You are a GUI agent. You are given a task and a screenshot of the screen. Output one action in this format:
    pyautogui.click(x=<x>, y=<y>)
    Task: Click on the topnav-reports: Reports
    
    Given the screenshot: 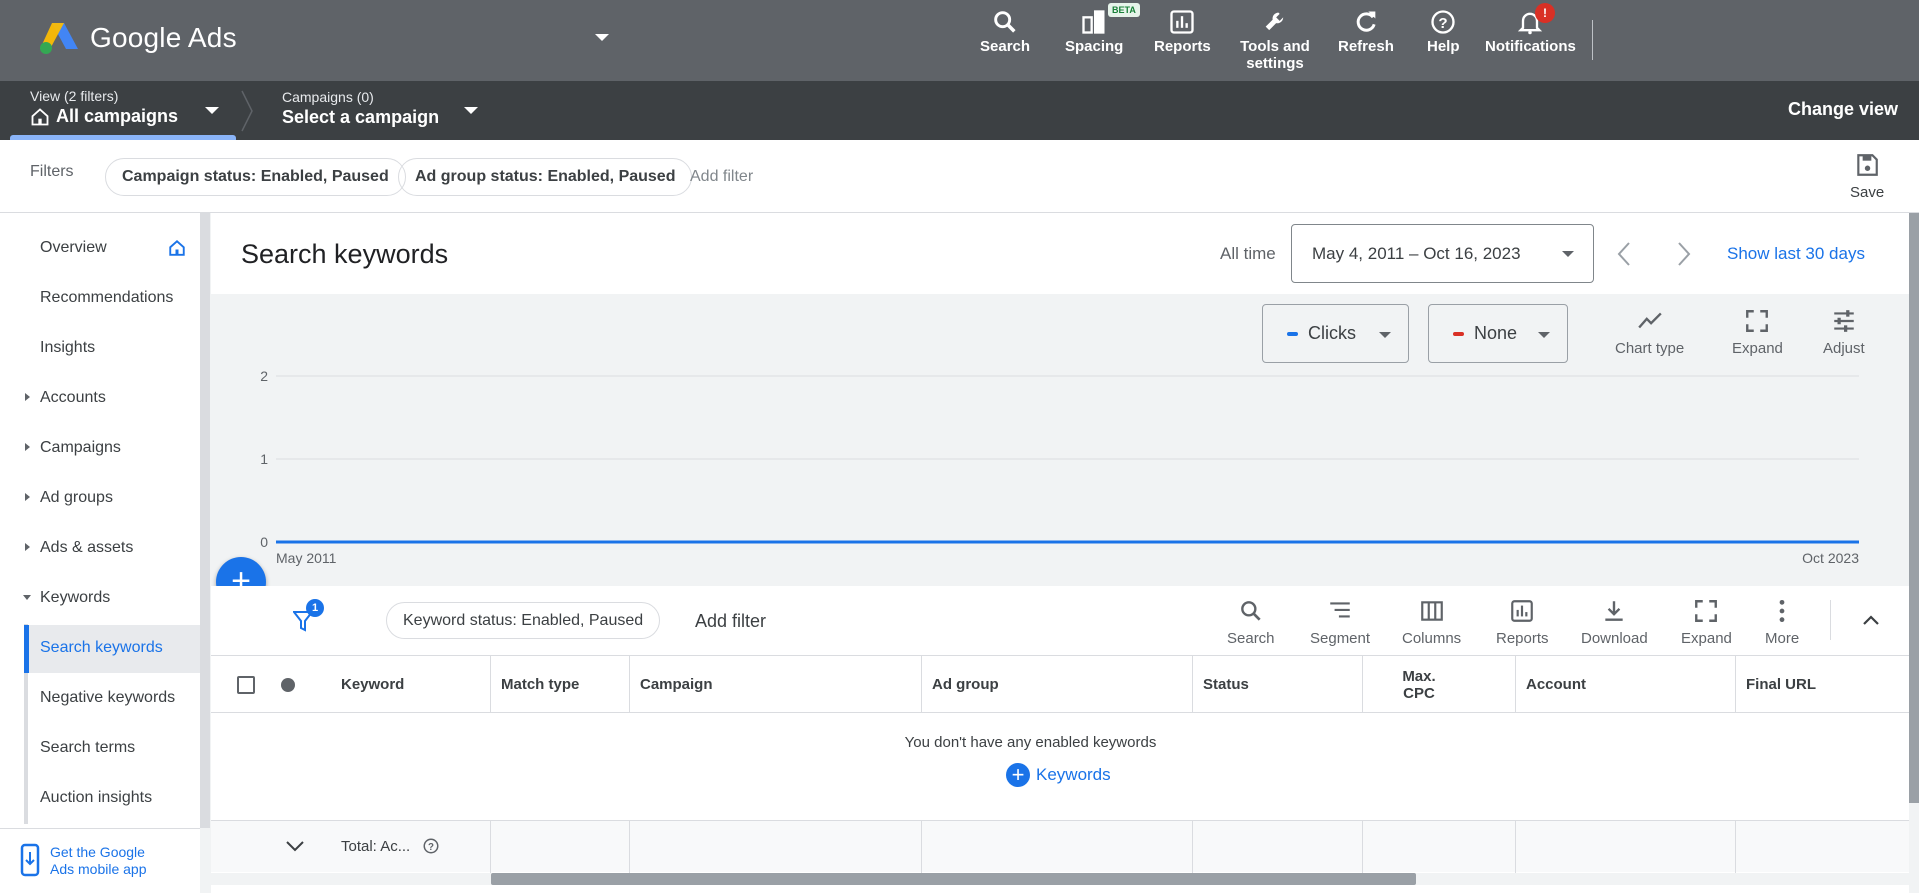 What is the action you would take?
    pyautogui.click(x=1182, y=31)
    